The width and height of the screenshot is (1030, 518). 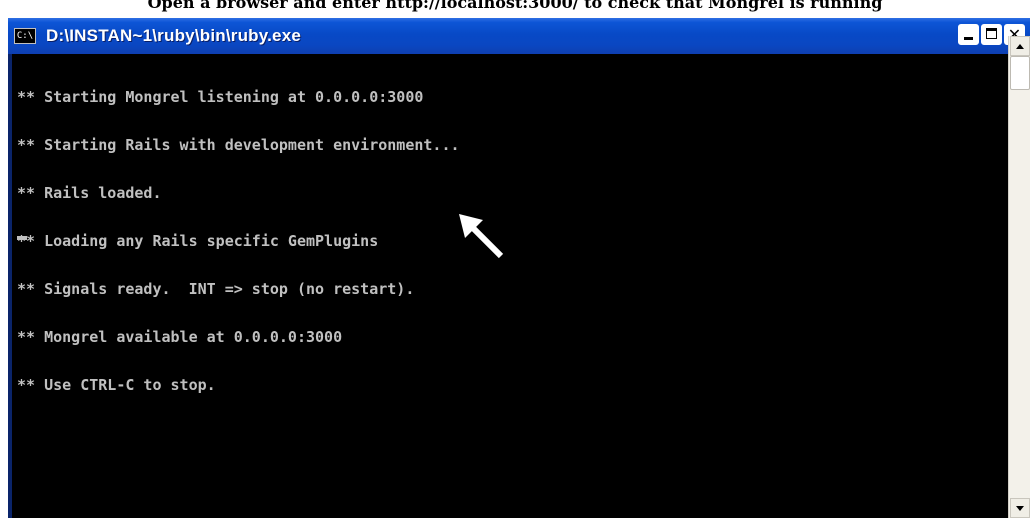 I want to click on minimize-icon, so click(x=968, y=38).